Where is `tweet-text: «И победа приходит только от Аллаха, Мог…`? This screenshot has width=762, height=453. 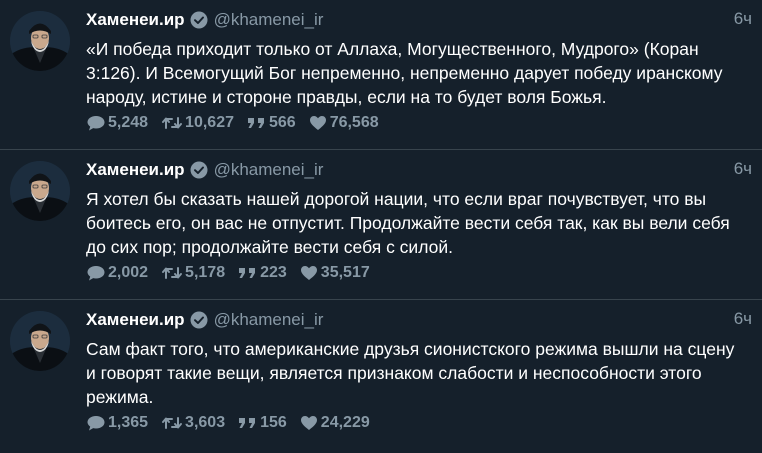 tweet-text: «И победа приходит только от Аллаха, Мог… is located at coordinates (404, 73).